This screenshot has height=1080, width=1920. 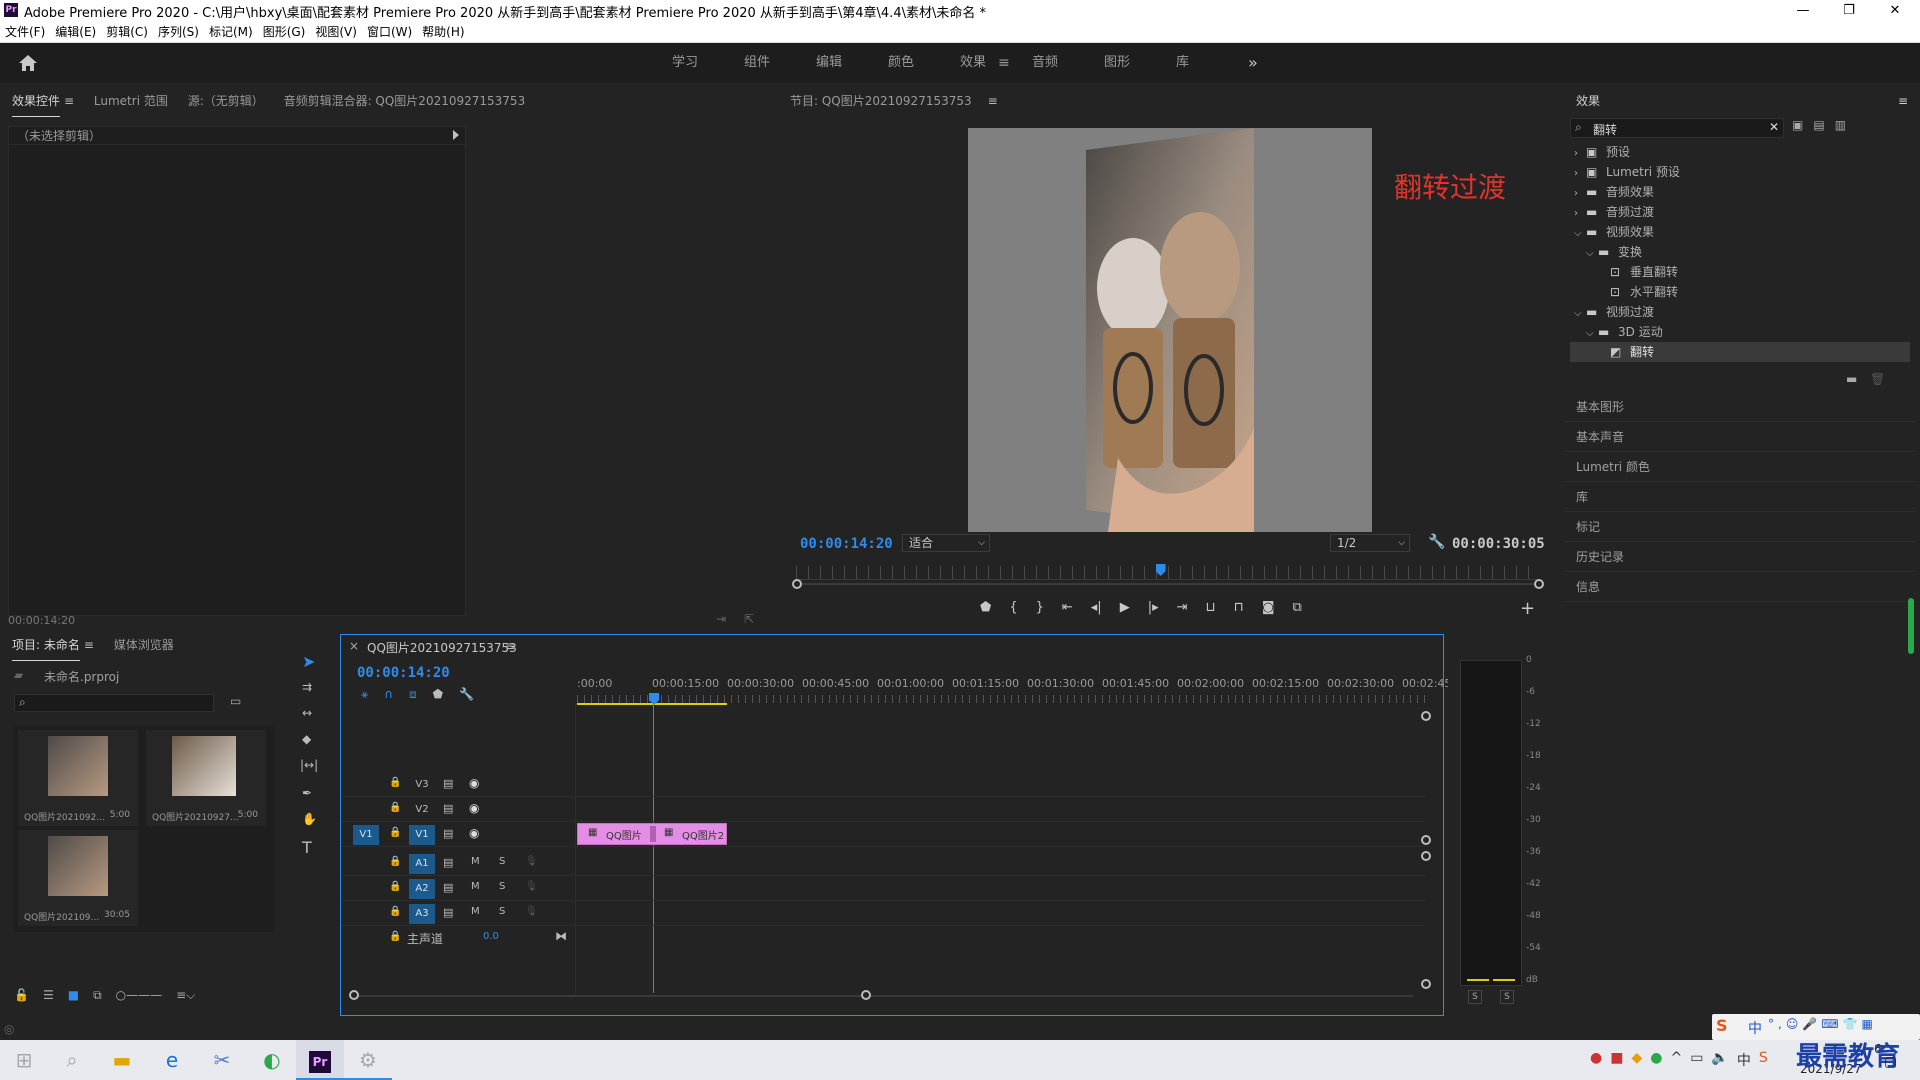 I want to click on vertical-zoom-handle-audio, so click(x=1426, y=856).